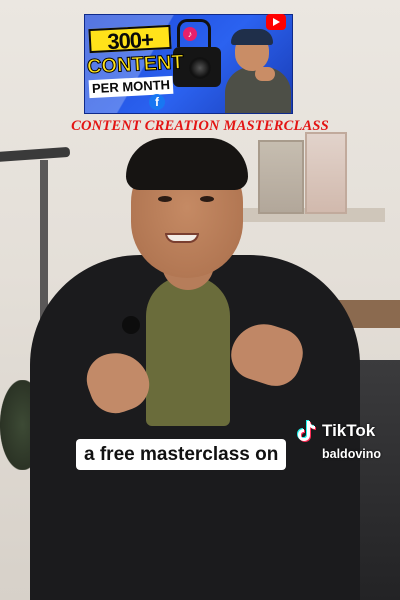 The height and width of the screenshot is (600, 400). Describe the element at coordinates (207, 199) in the screenshot. I see `person-eye-right` at that location.